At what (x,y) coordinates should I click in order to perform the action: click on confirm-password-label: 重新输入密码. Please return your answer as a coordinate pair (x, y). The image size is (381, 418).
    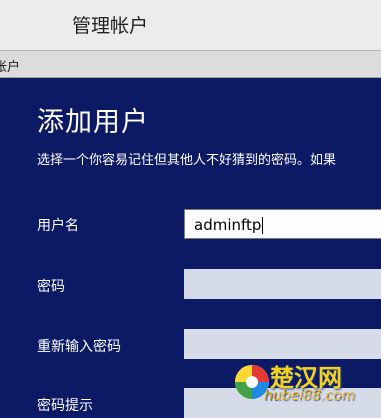
    Looking at the image, I should click on (79, 347).